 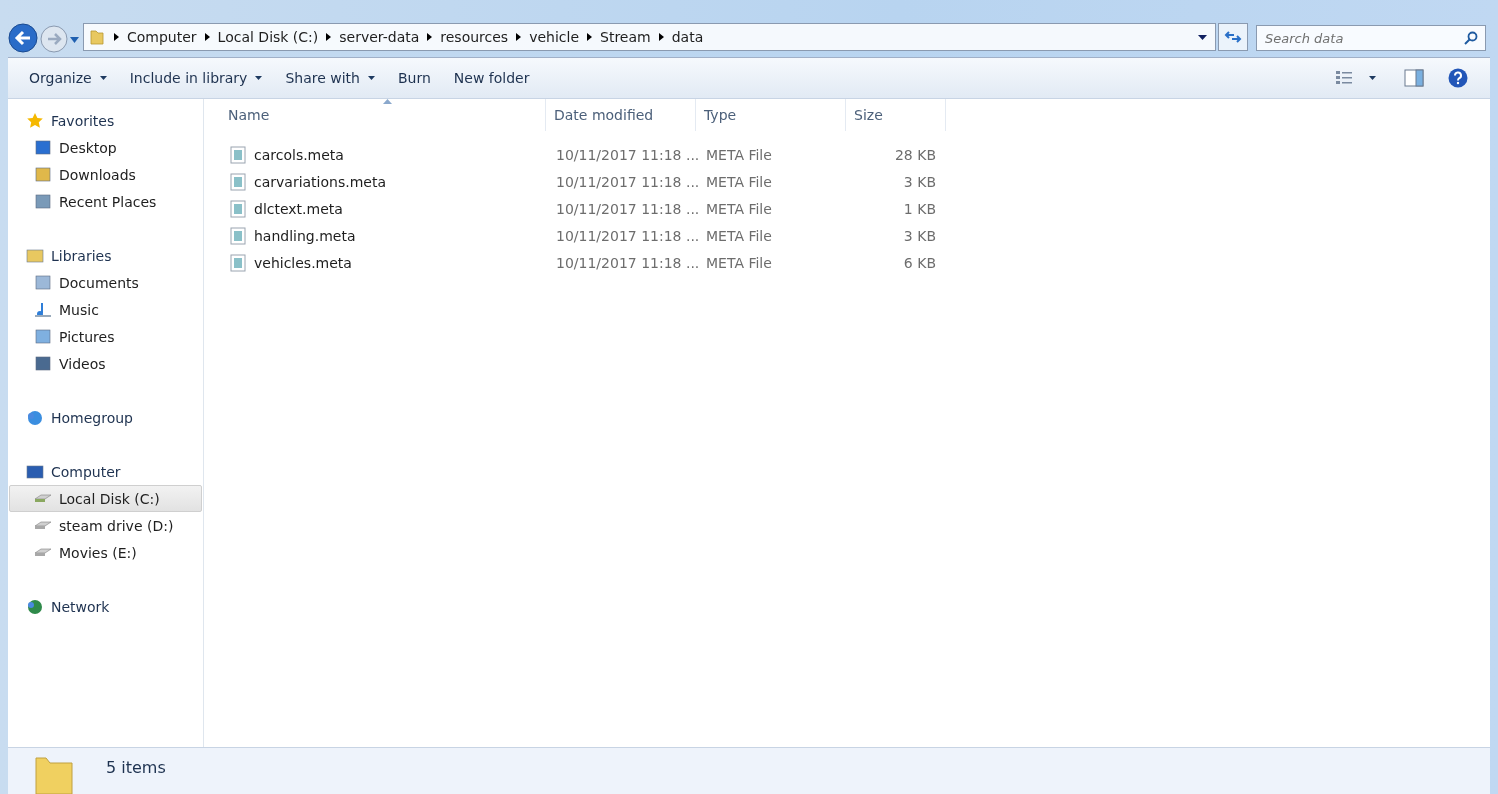 I want to click on search-field: Search data, so click(x=1371, y=38).